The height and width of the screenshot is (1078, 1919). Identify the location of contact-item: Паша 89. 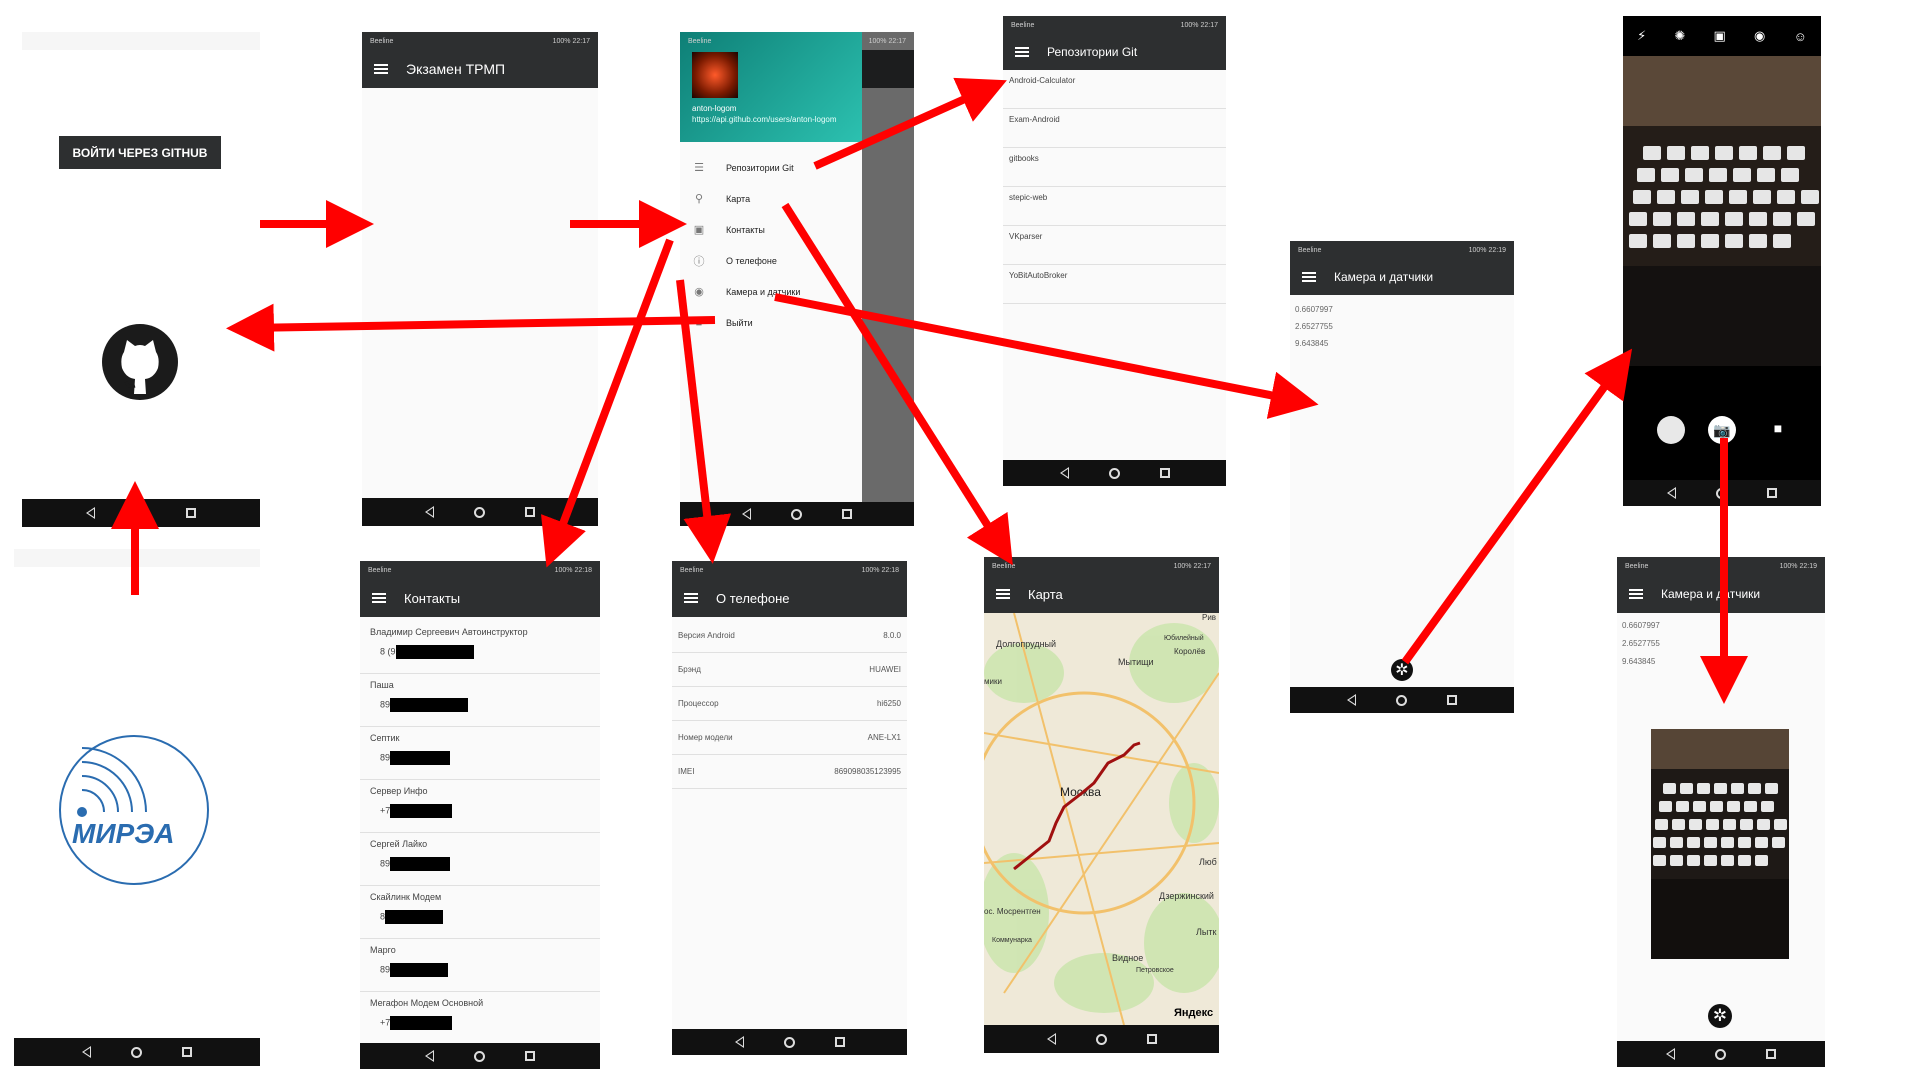
(480, 700).